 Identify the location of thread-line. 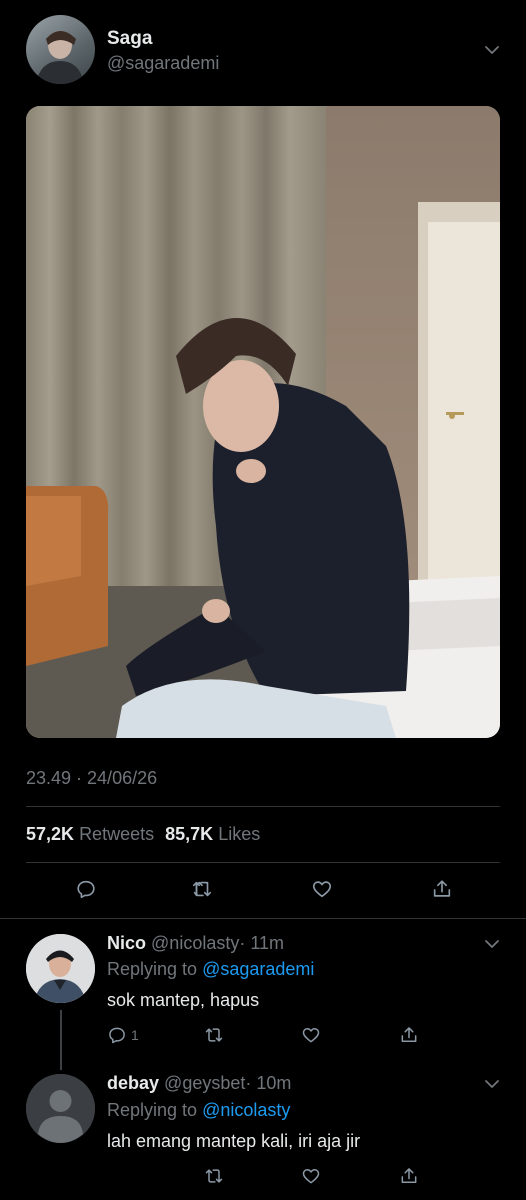
(61, 1040).